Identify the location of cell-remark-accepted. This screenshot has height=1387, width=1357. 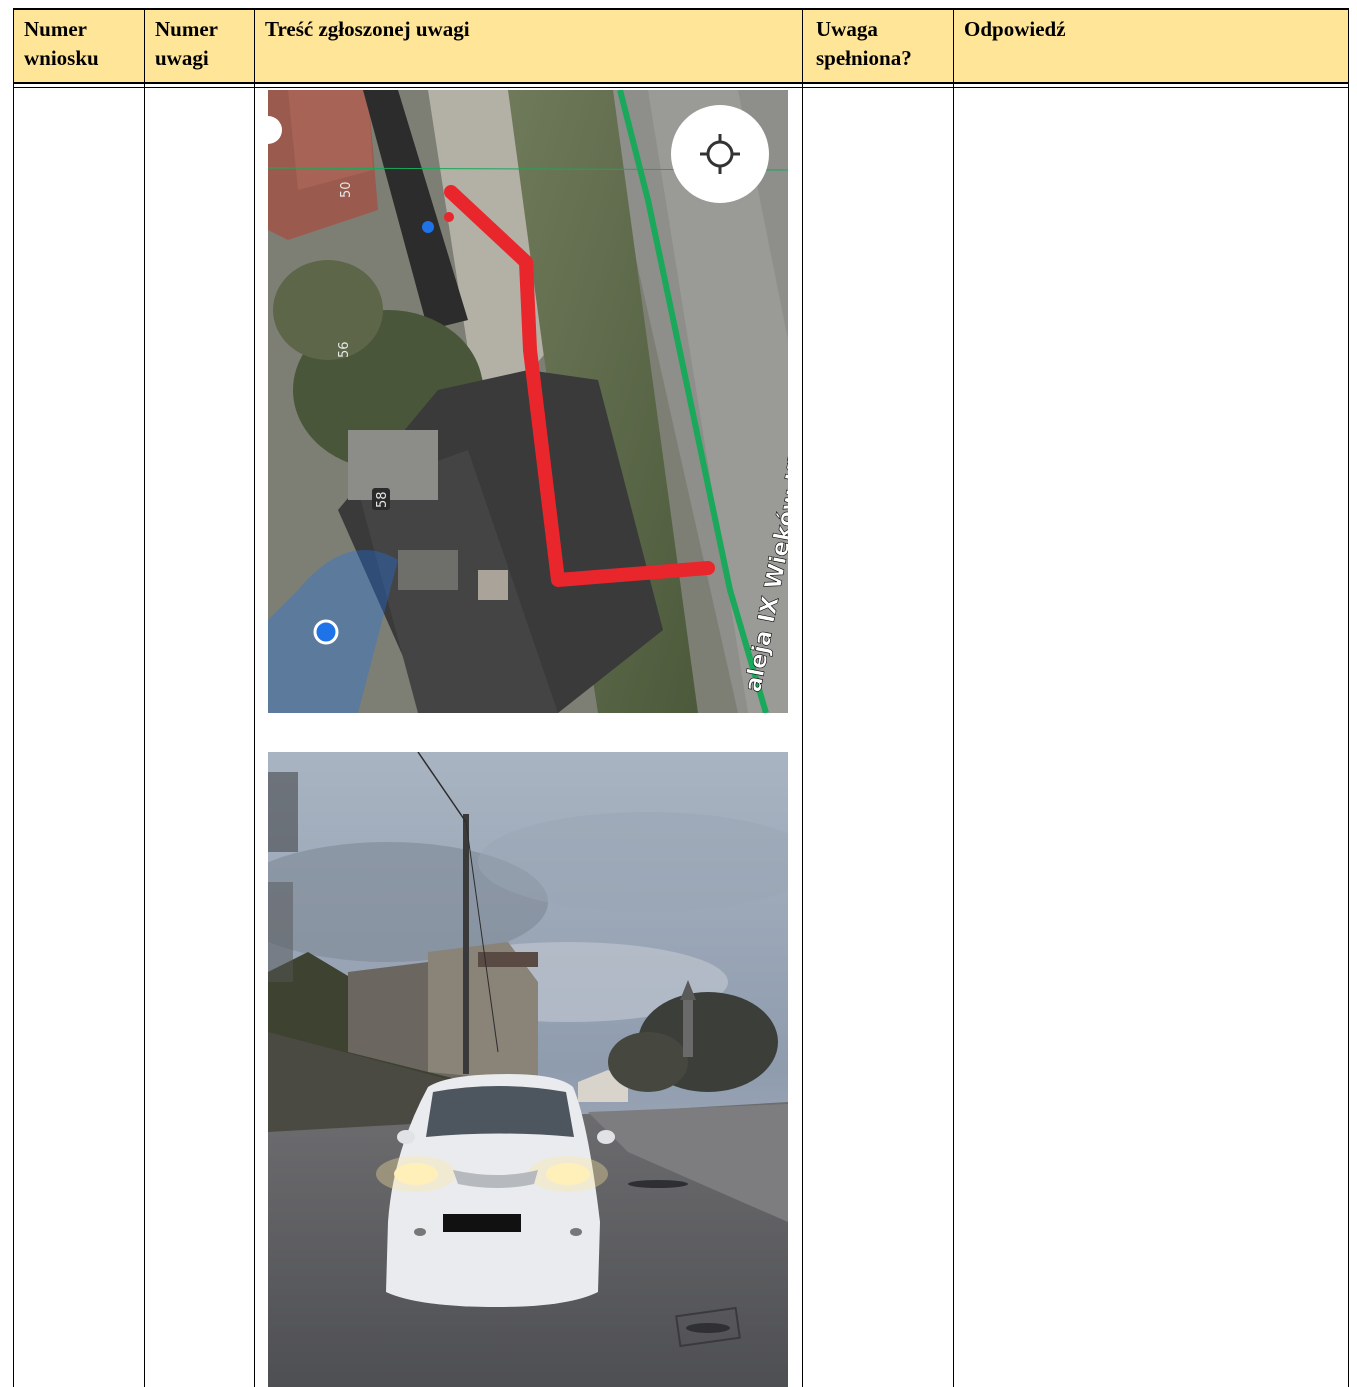
(878, 100).